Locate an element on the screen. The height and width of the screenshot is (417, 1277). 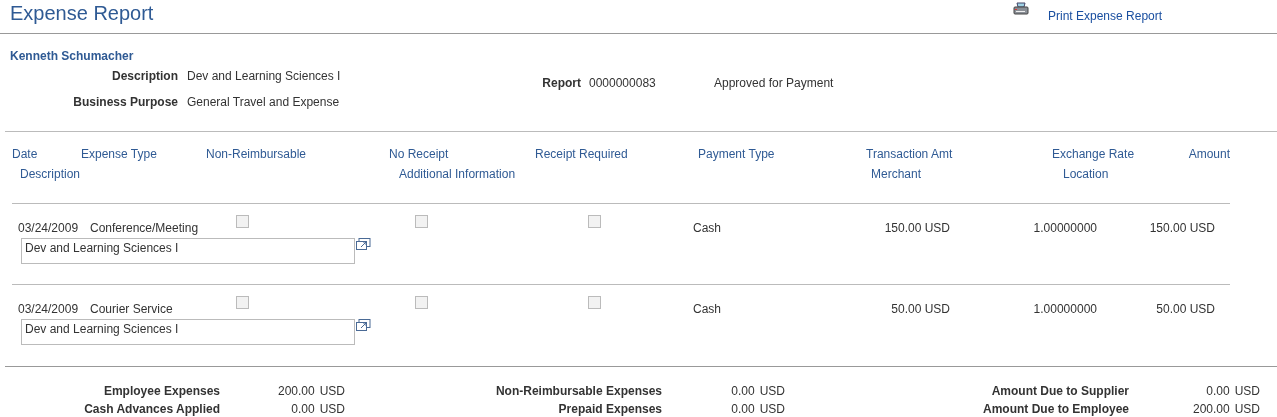
column-header: Description is located at coordinates (209, 185).